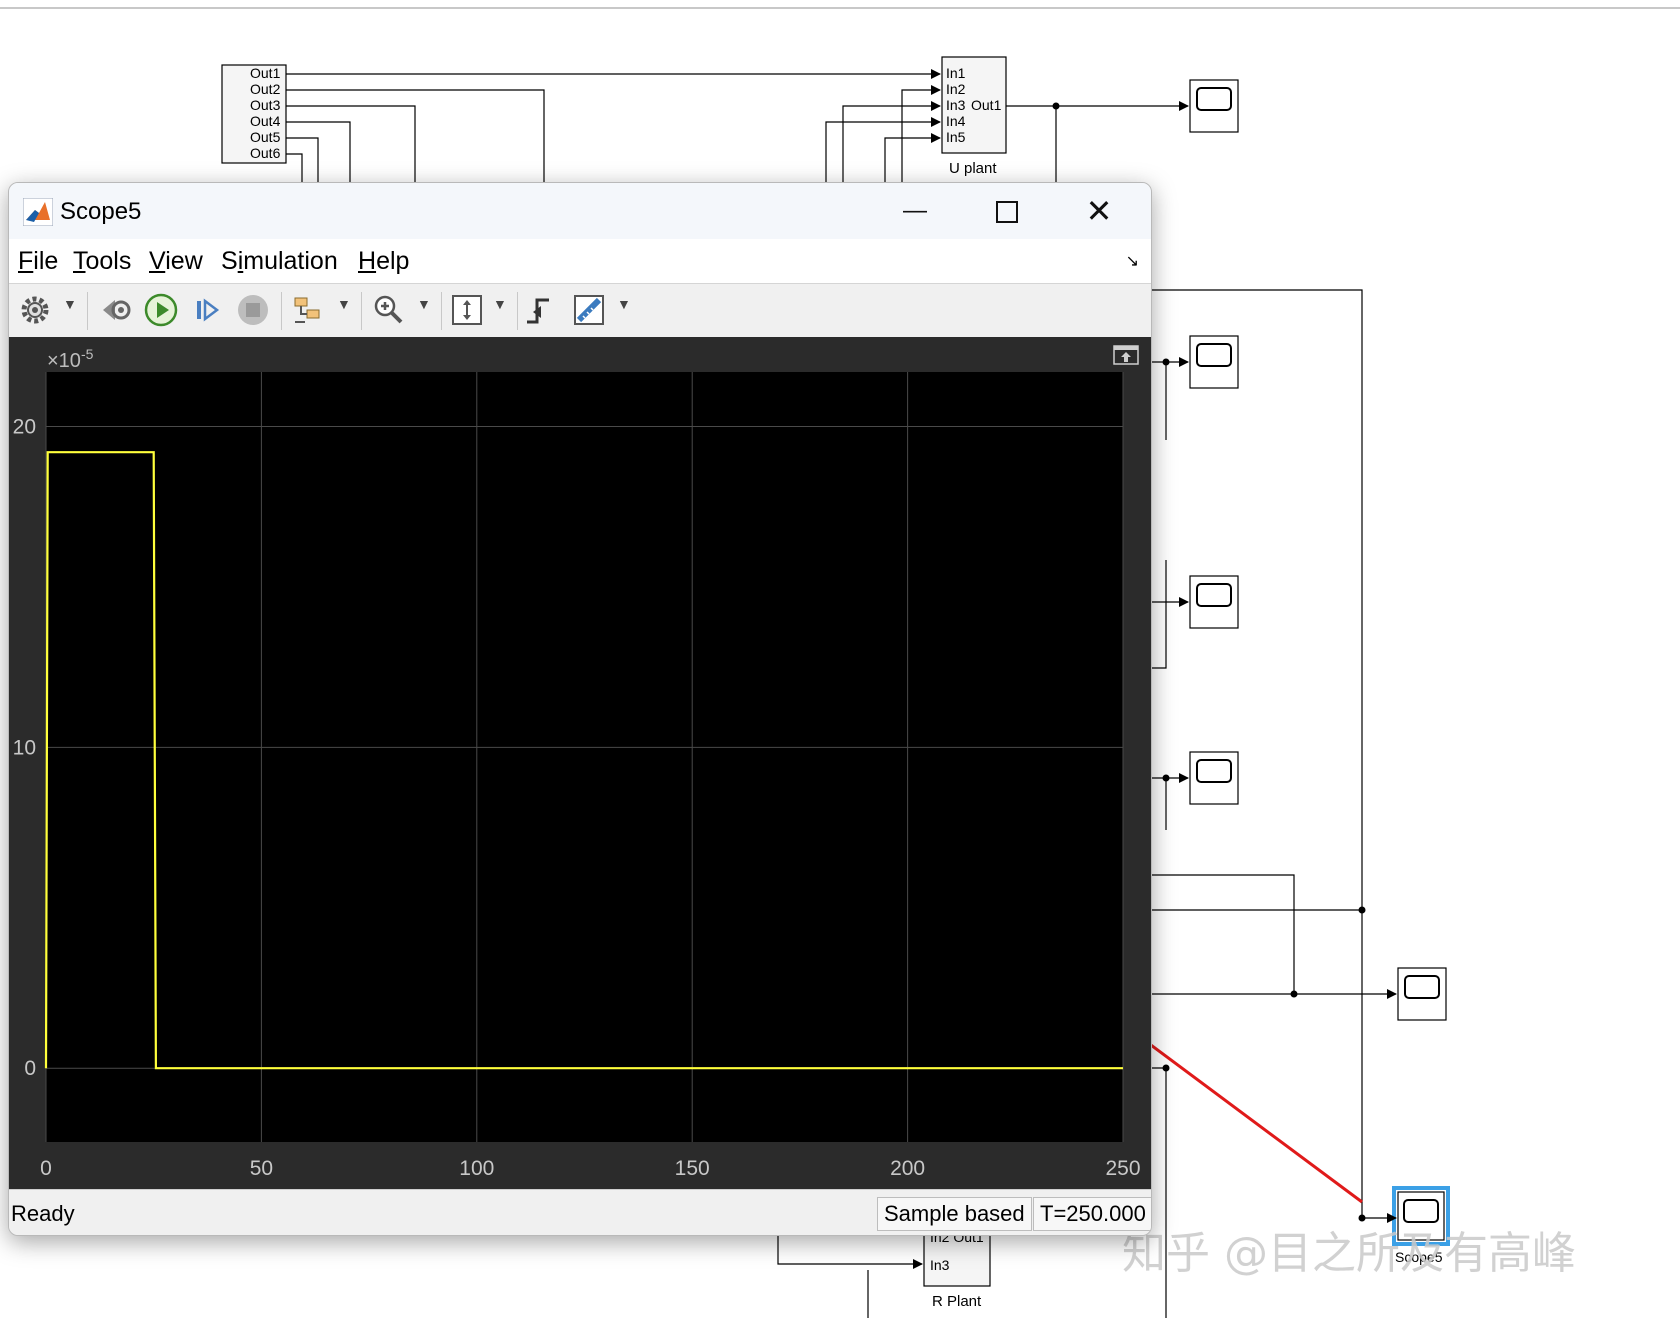 The height and width of the screenshot is (1318, 1680). What do you see at coordinates (176, 261) in the screenshot?
I see `menu-view: View` at bounding box center [176, 261].